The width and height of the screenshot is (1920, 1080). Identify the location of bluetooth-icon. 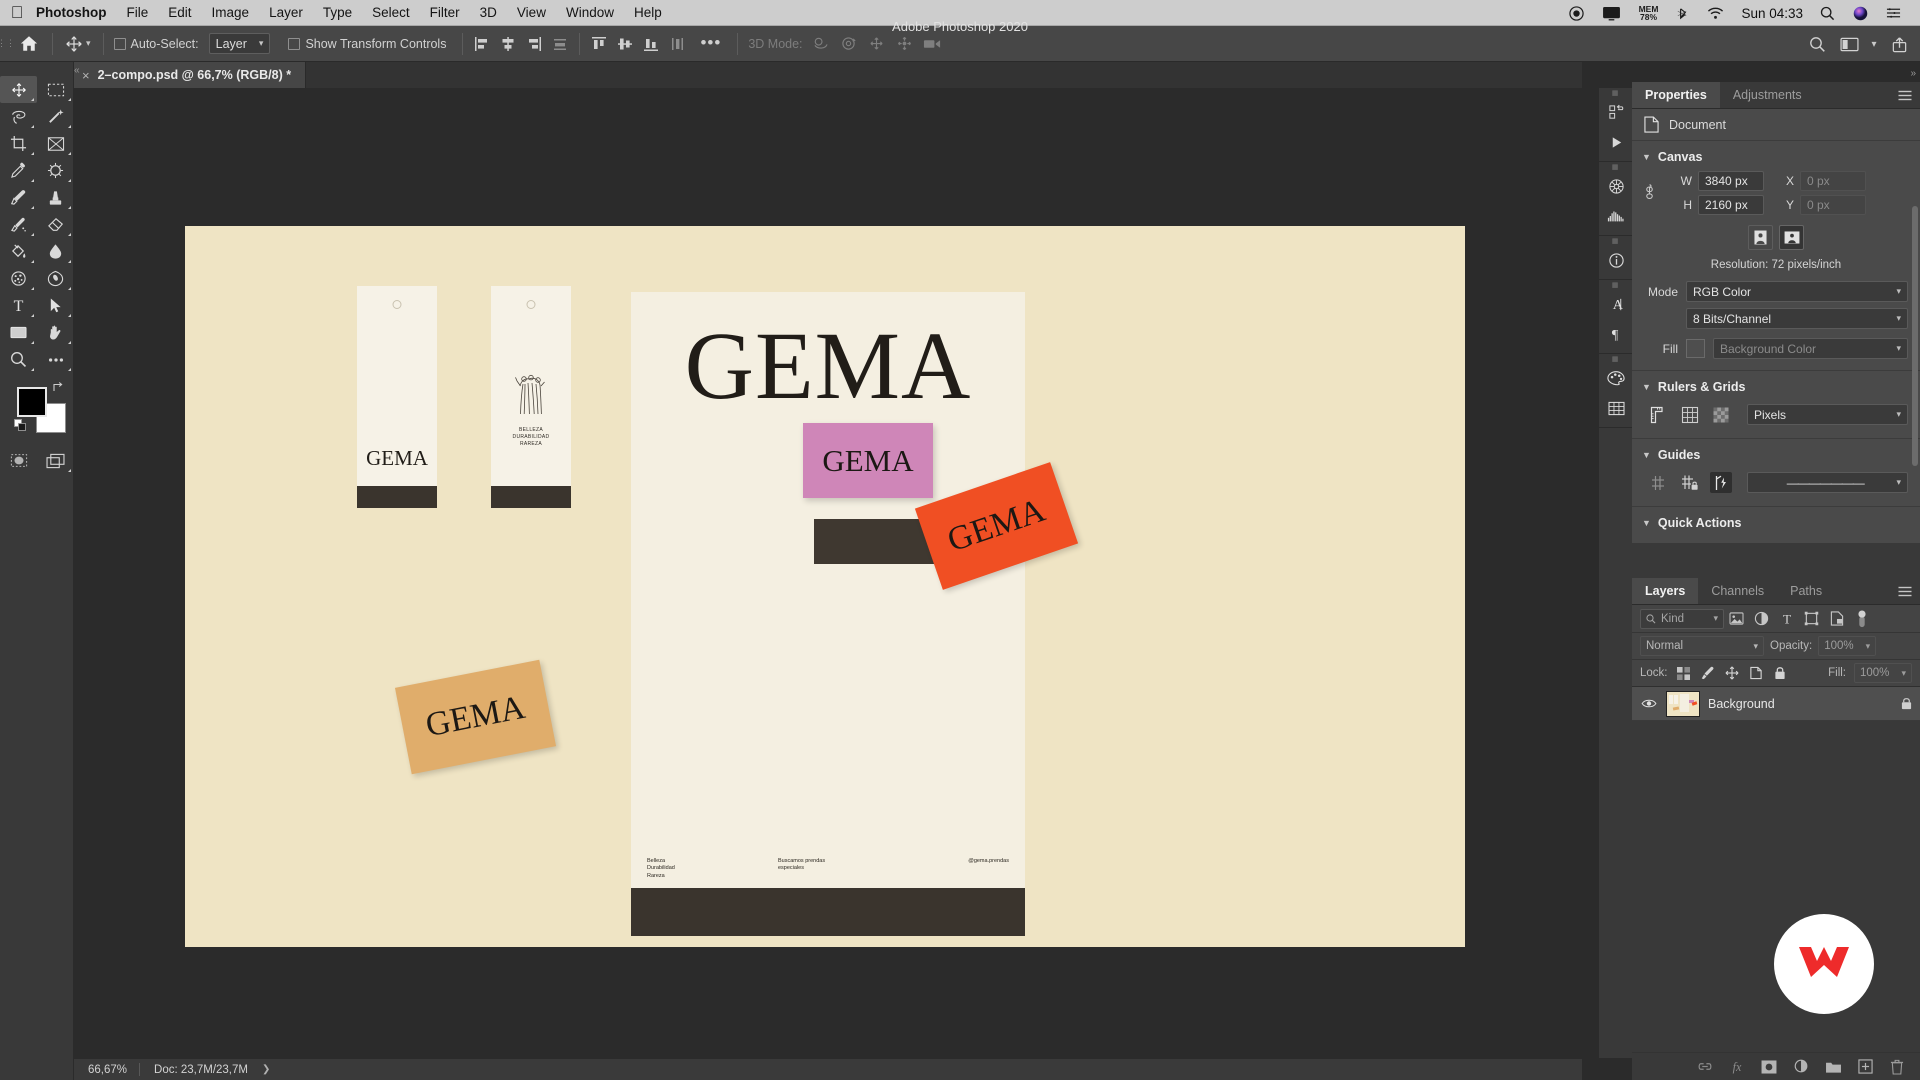
(1682, 13).